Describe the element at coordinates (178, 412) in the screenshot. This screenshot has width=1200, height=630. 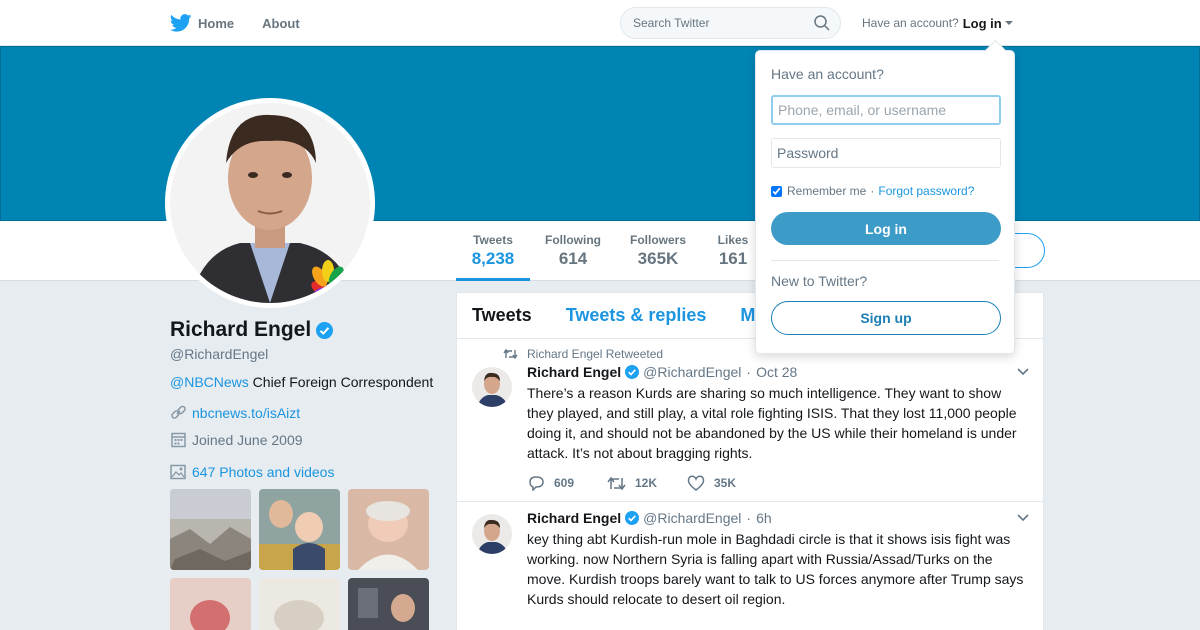
I see `link-icon` at that location.